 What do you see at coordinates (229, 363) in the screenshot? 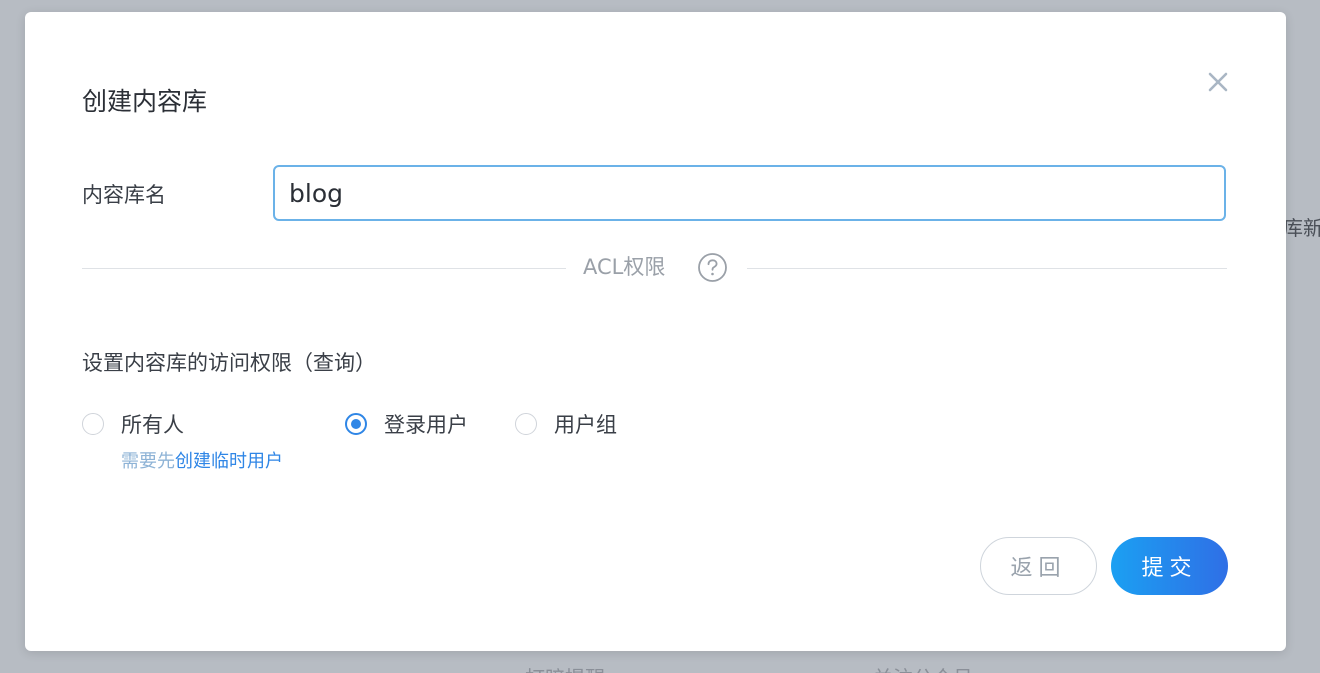
I see `acl-description: 设置内容库的访问权限（查询）` at bounding box center [229, 363].